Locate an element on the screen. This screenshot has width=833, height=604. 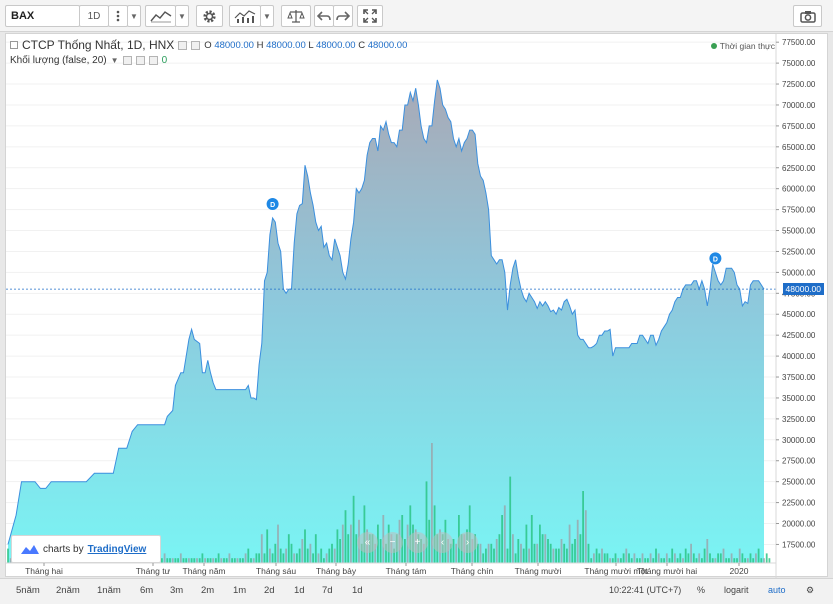
percent-scale-button: % is located at coordinates (701, 590).